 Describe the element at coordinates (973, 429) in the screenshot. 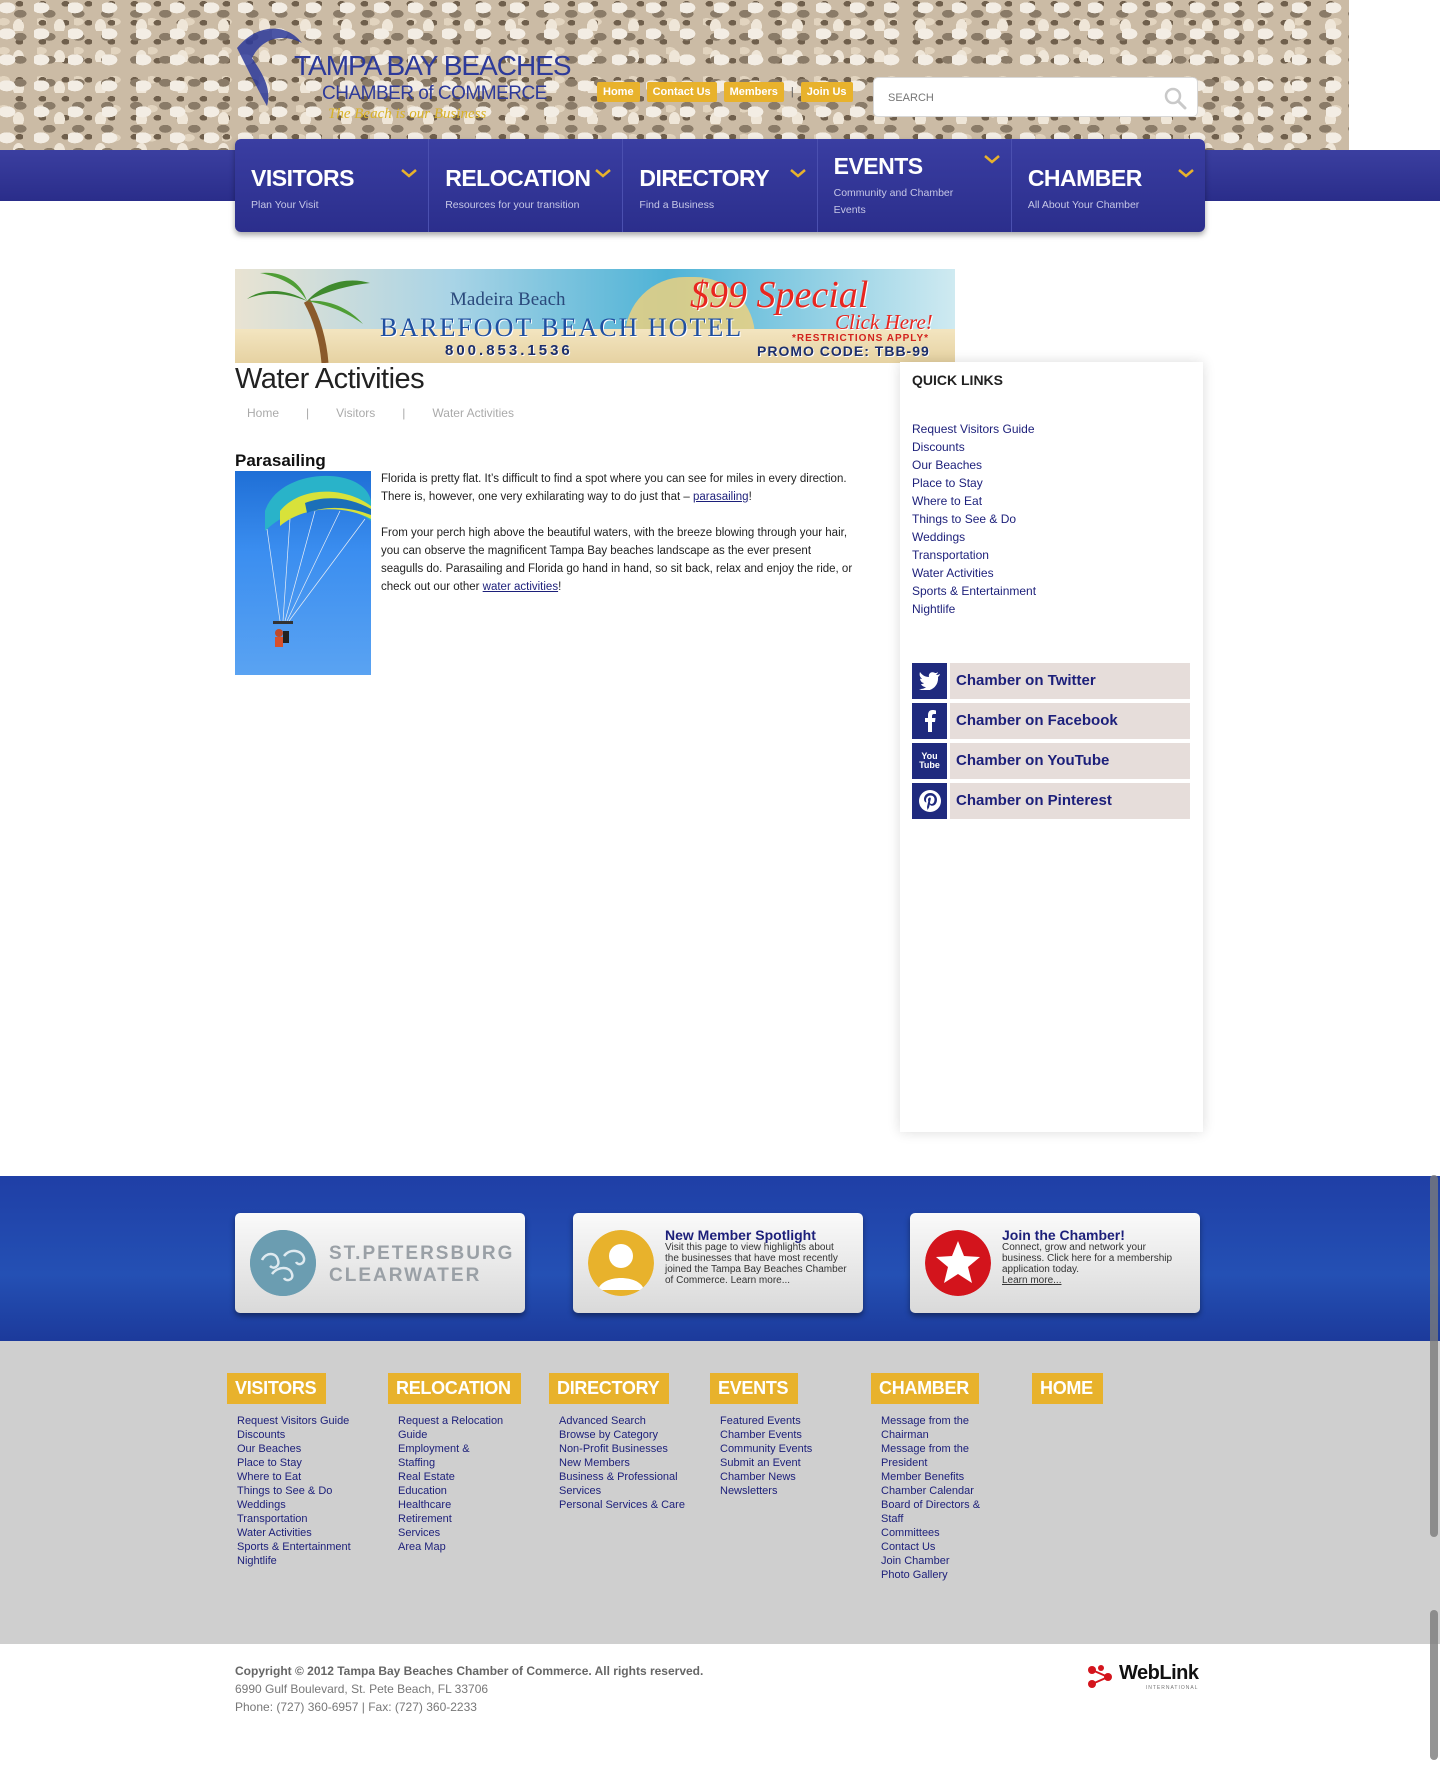

I see `quick-link: Request Visitors Guide` at that location.